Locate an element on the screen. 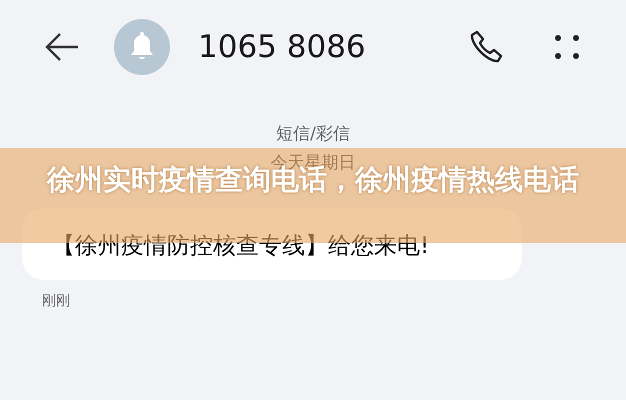 This screenshot has height=400, width=626. message-bubble: 【徐州疫情防控核查专线】给您来电! is located at coordinates (272, 244).